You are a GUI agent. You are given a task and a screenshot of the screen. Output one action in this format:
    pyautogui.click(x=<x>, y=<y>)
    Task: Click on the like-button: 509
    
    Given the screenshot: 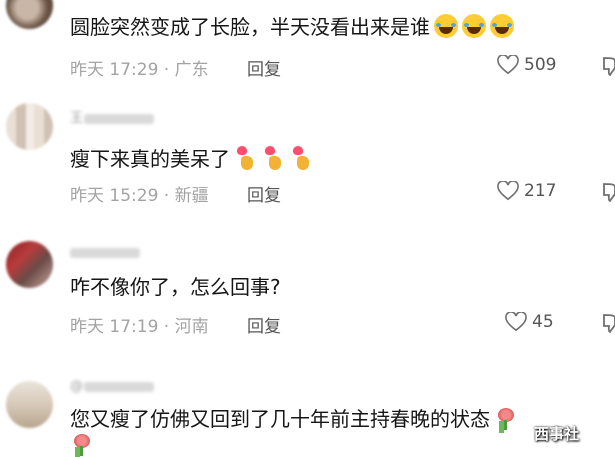 What is the action you would take?
    pyautogui.click(x=526, y=65)
    